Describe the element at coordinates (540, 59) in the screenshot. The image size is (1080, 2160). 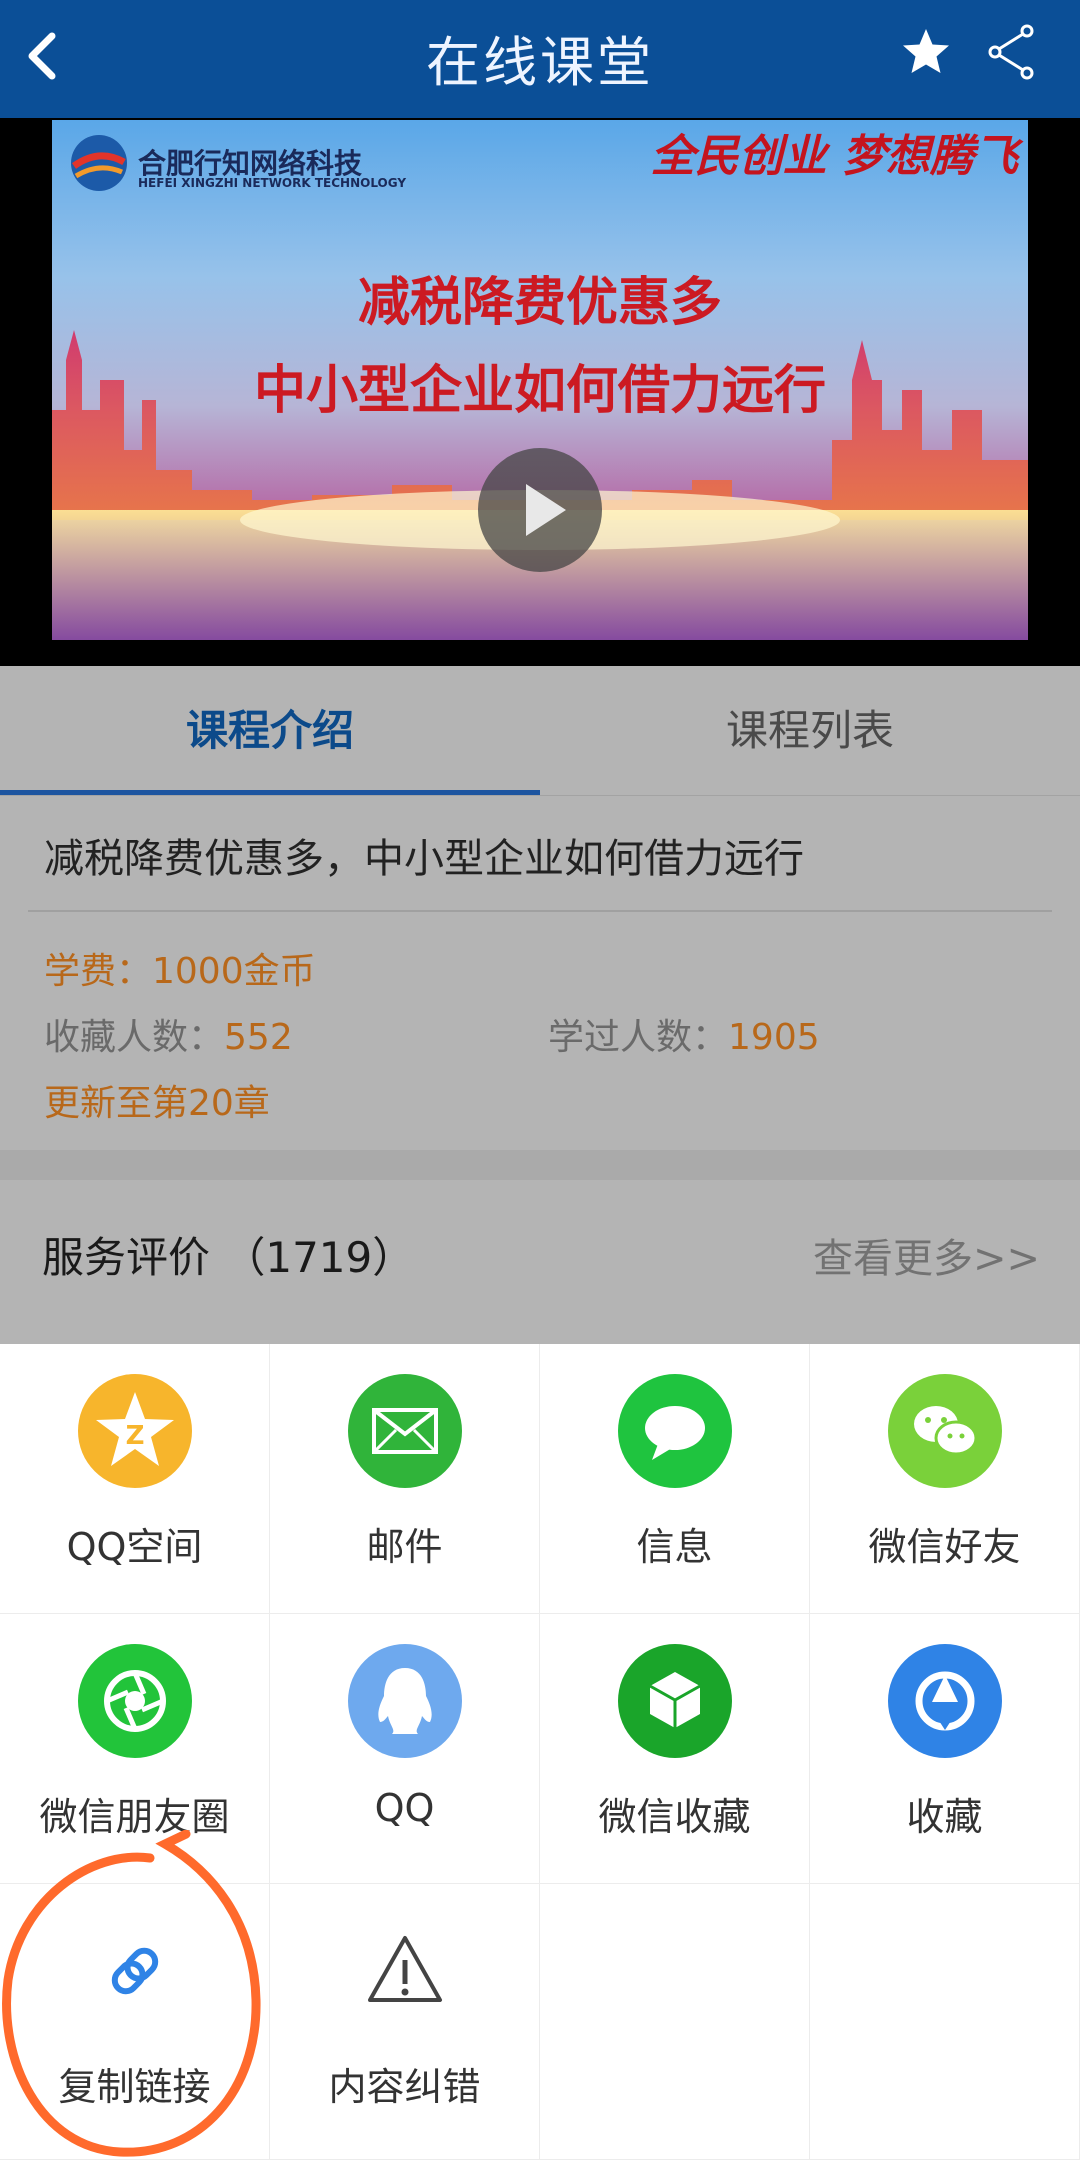
I see `app-header: 在线课堂` at that location.